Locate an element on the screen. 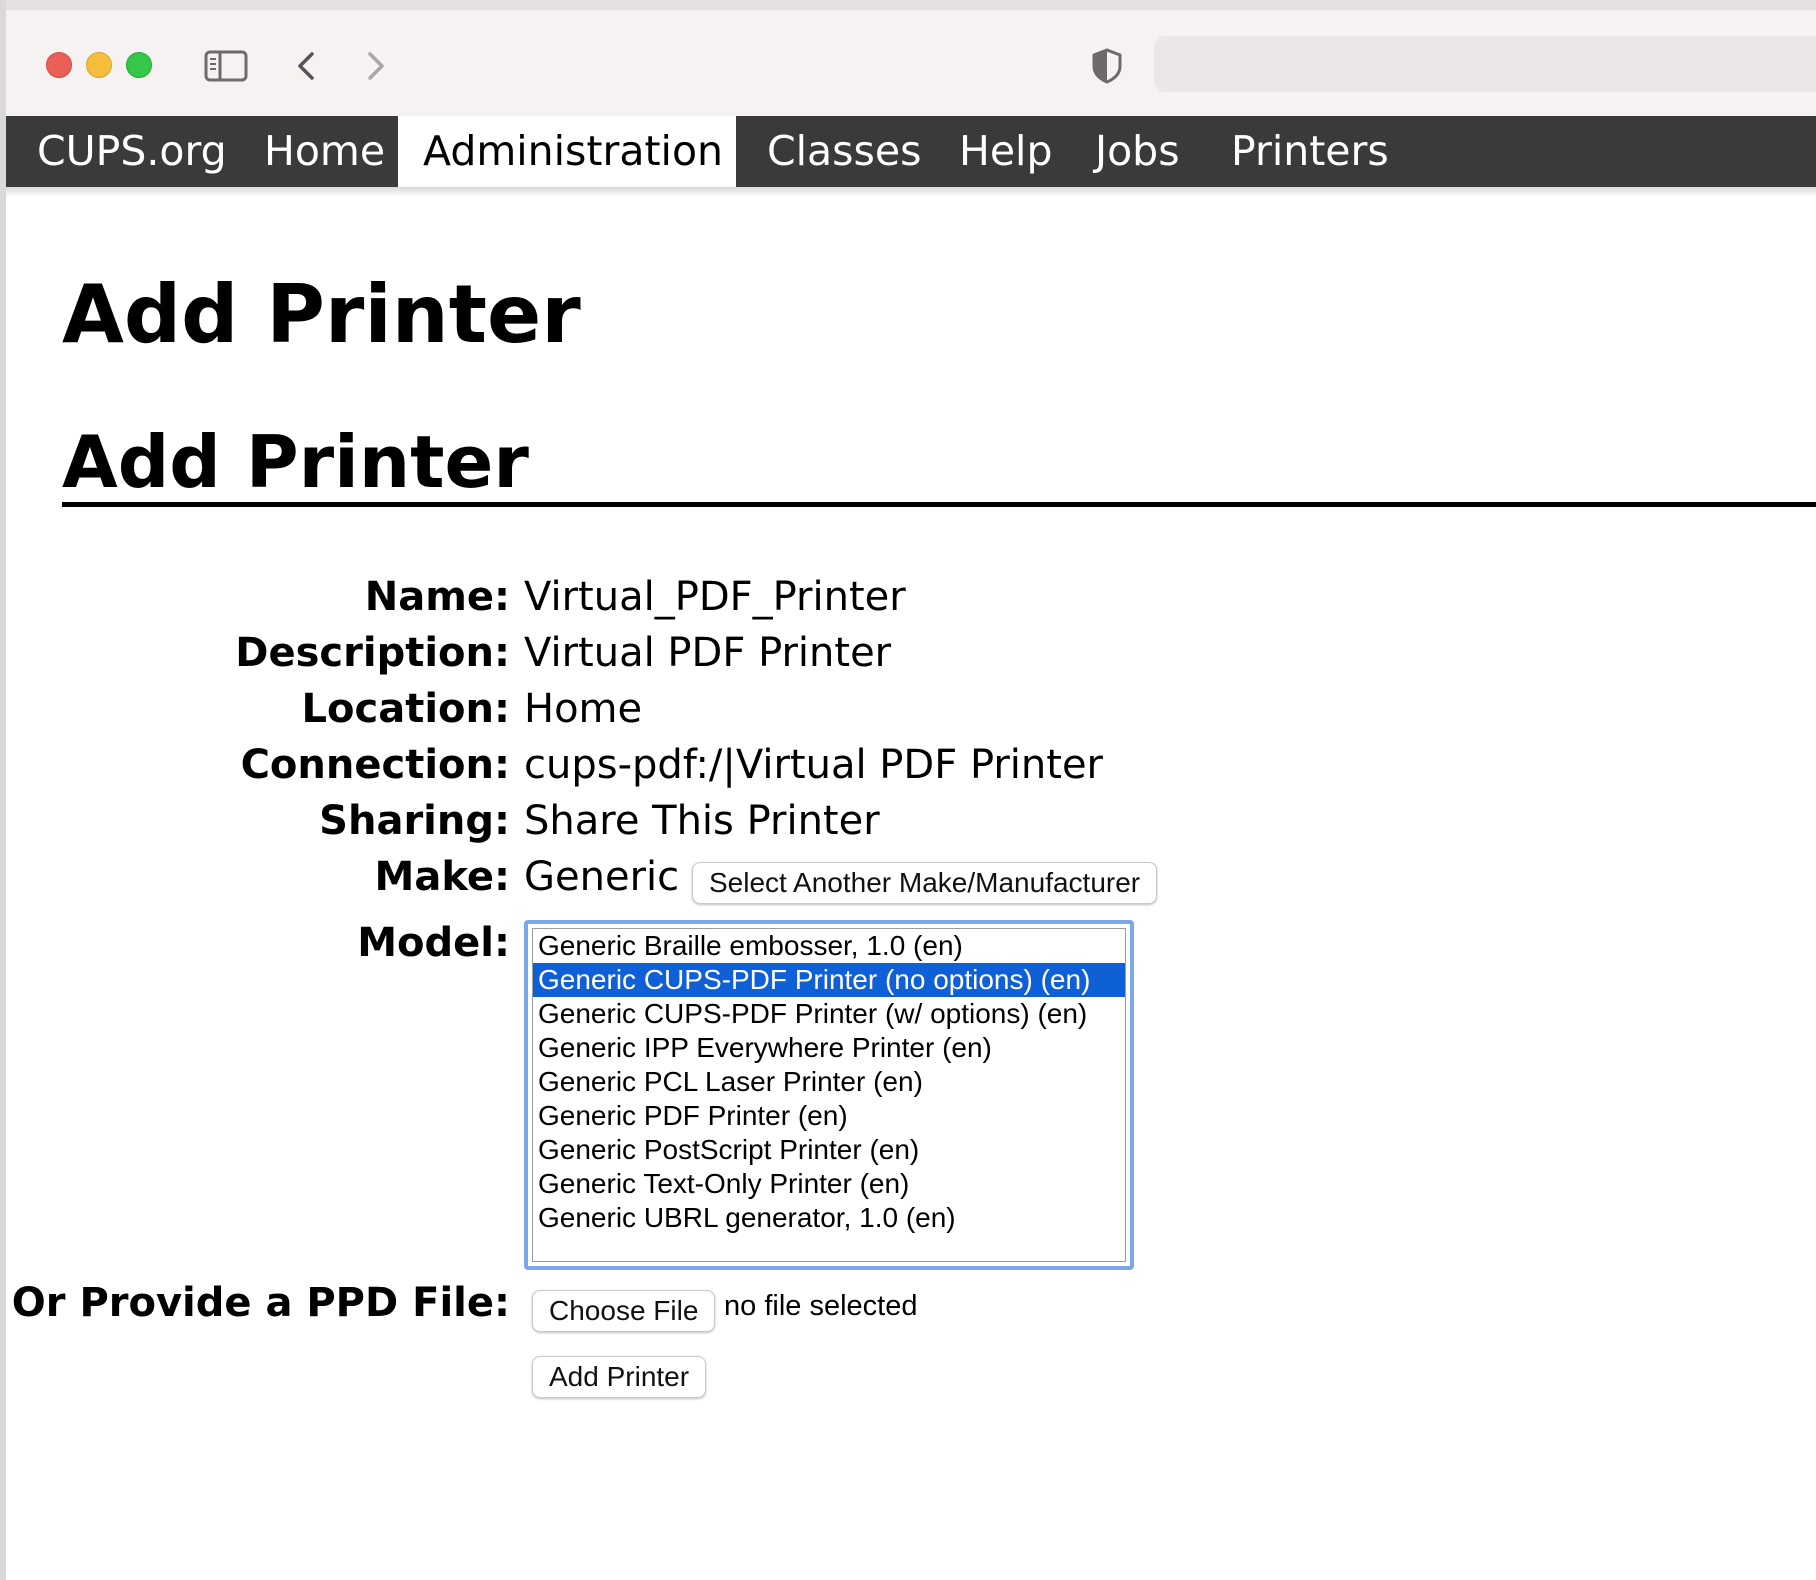  nav-home: Home is located at coordinates (324, 151).